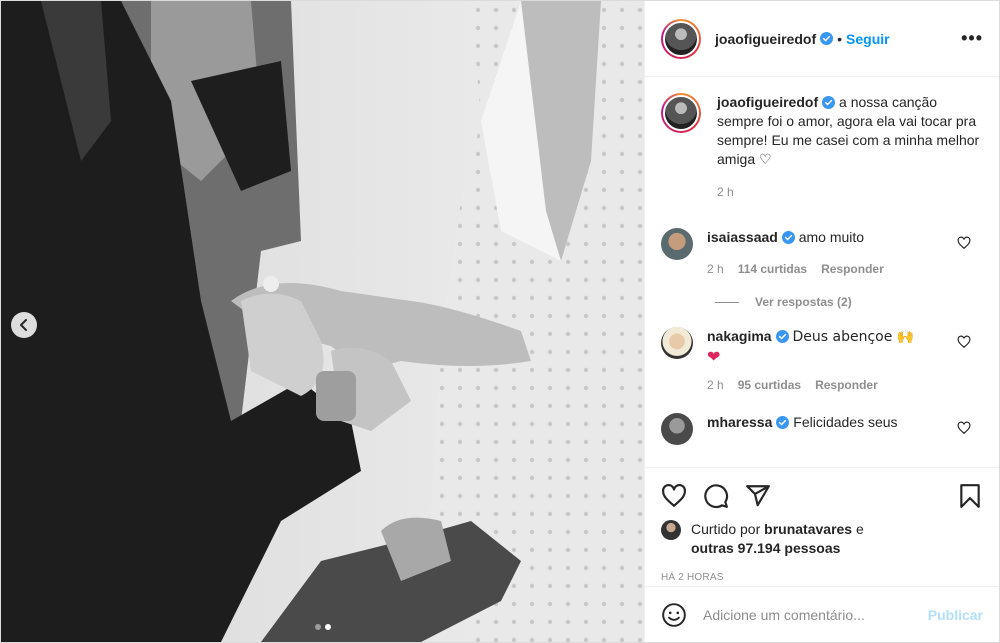  I want to click on heart-emoji: ❤, so click(714, 356).